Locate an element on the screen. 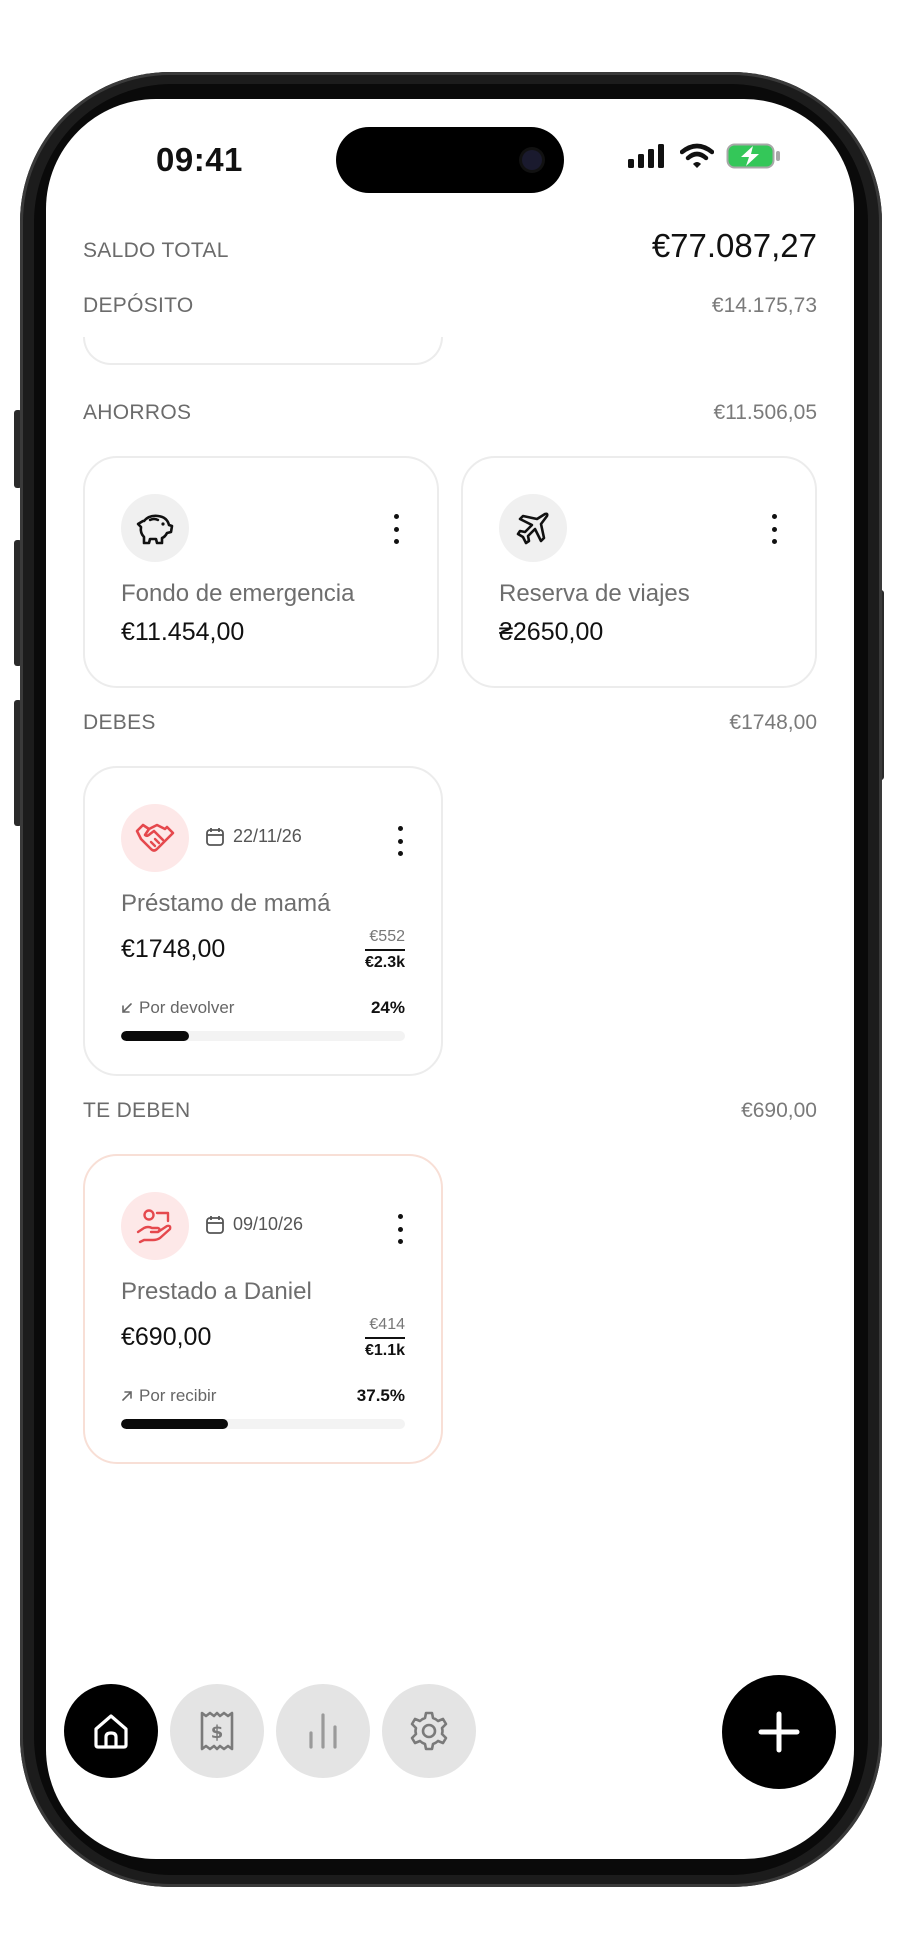  section-label: TE DEBEN is located at coordinates (137, 1110).